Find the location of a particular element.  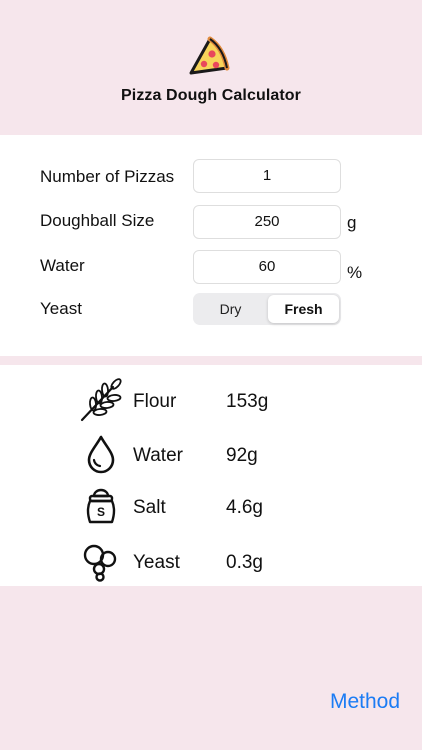

doughball-unit: g is located at coordinates (352, 222).